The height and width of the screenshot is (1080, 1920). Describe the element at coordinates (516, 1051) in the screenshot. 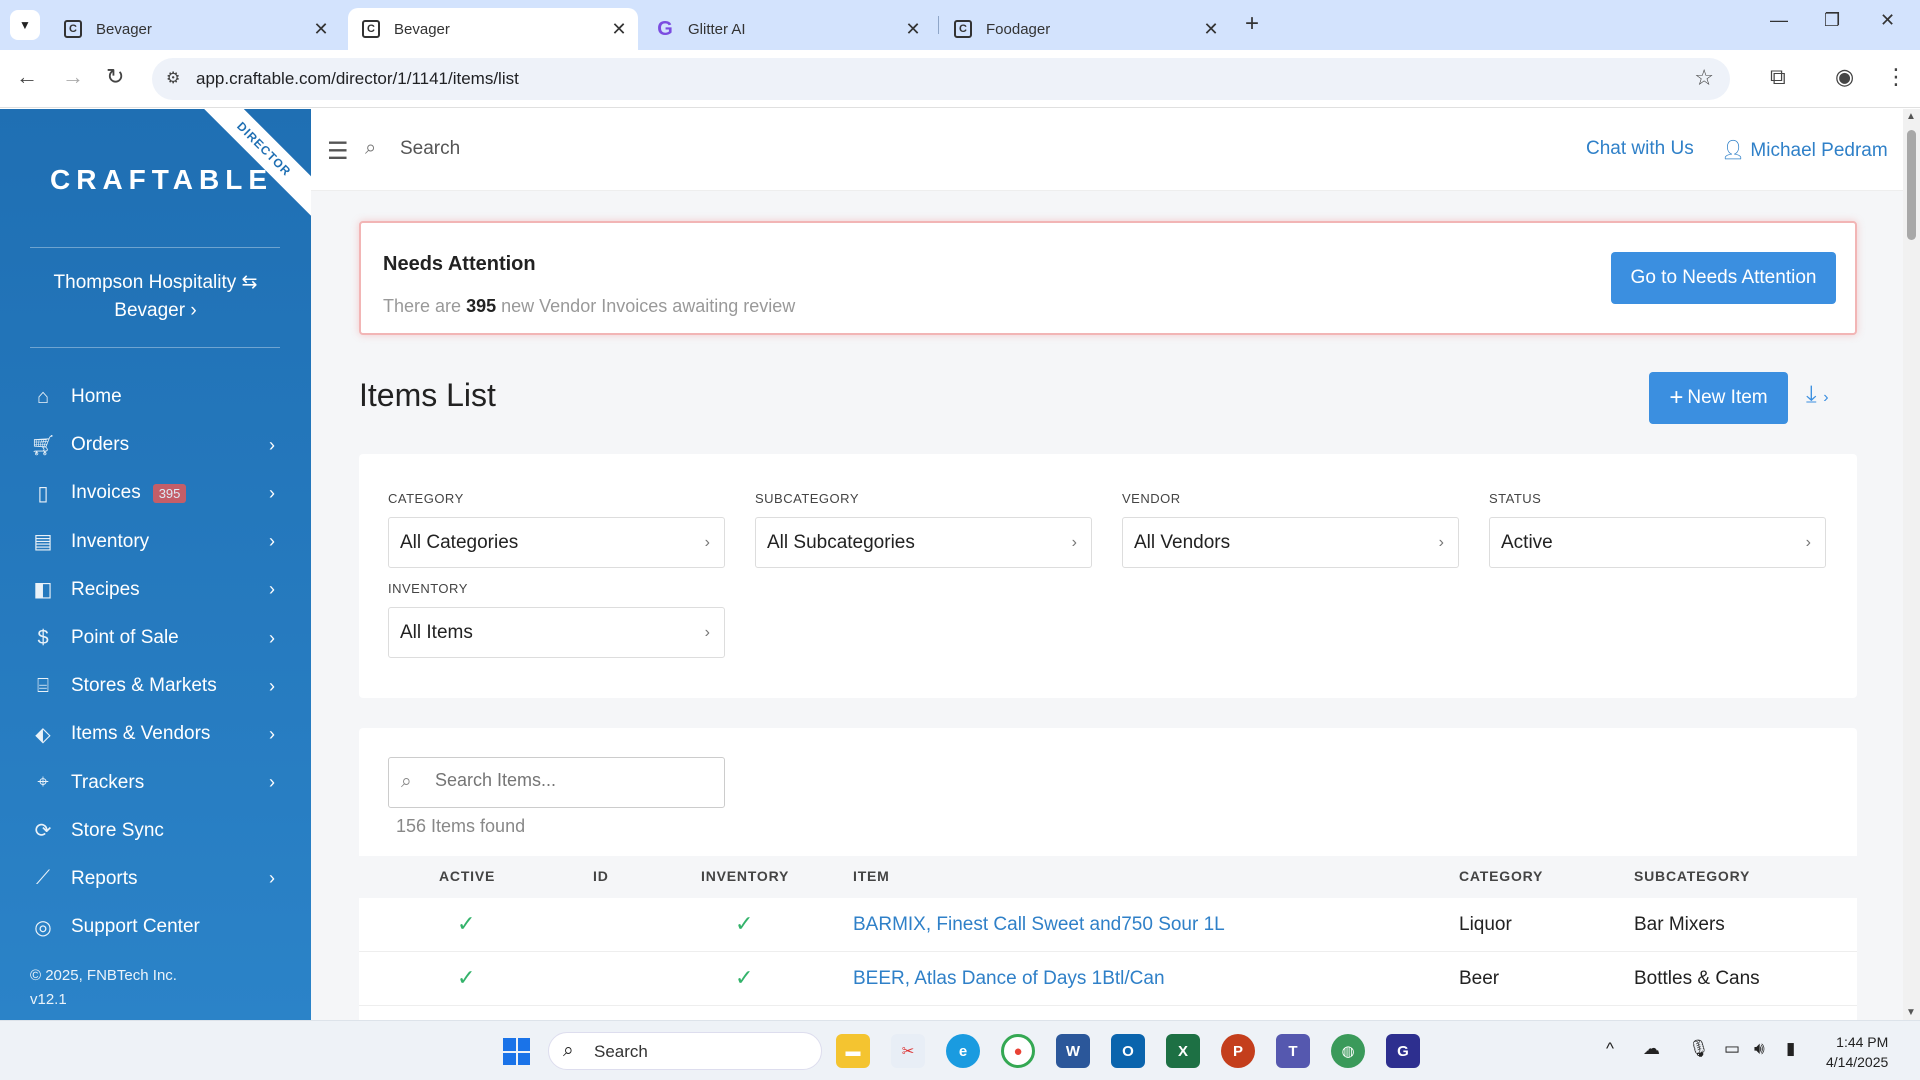

I see `windows-start-icon` at that location.